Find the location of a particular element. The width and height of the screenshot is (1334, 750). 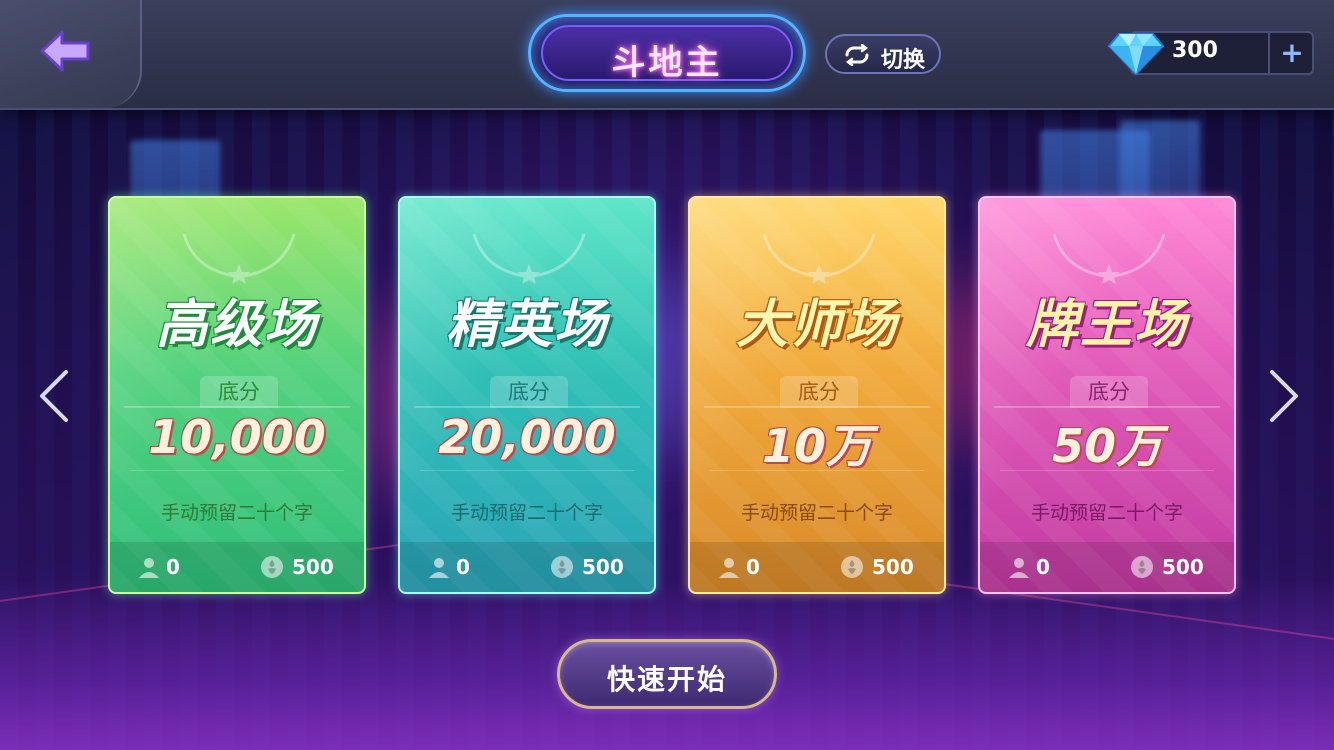

back-arrow-icon is located at coordinates (65, 51).